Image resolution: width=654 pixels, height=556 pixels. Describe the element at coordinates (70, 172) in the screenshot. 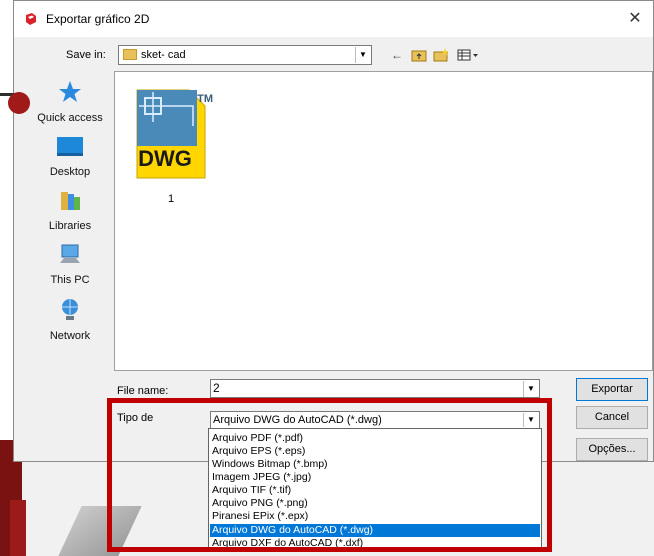

I see `place-label: Desktop` at that location.